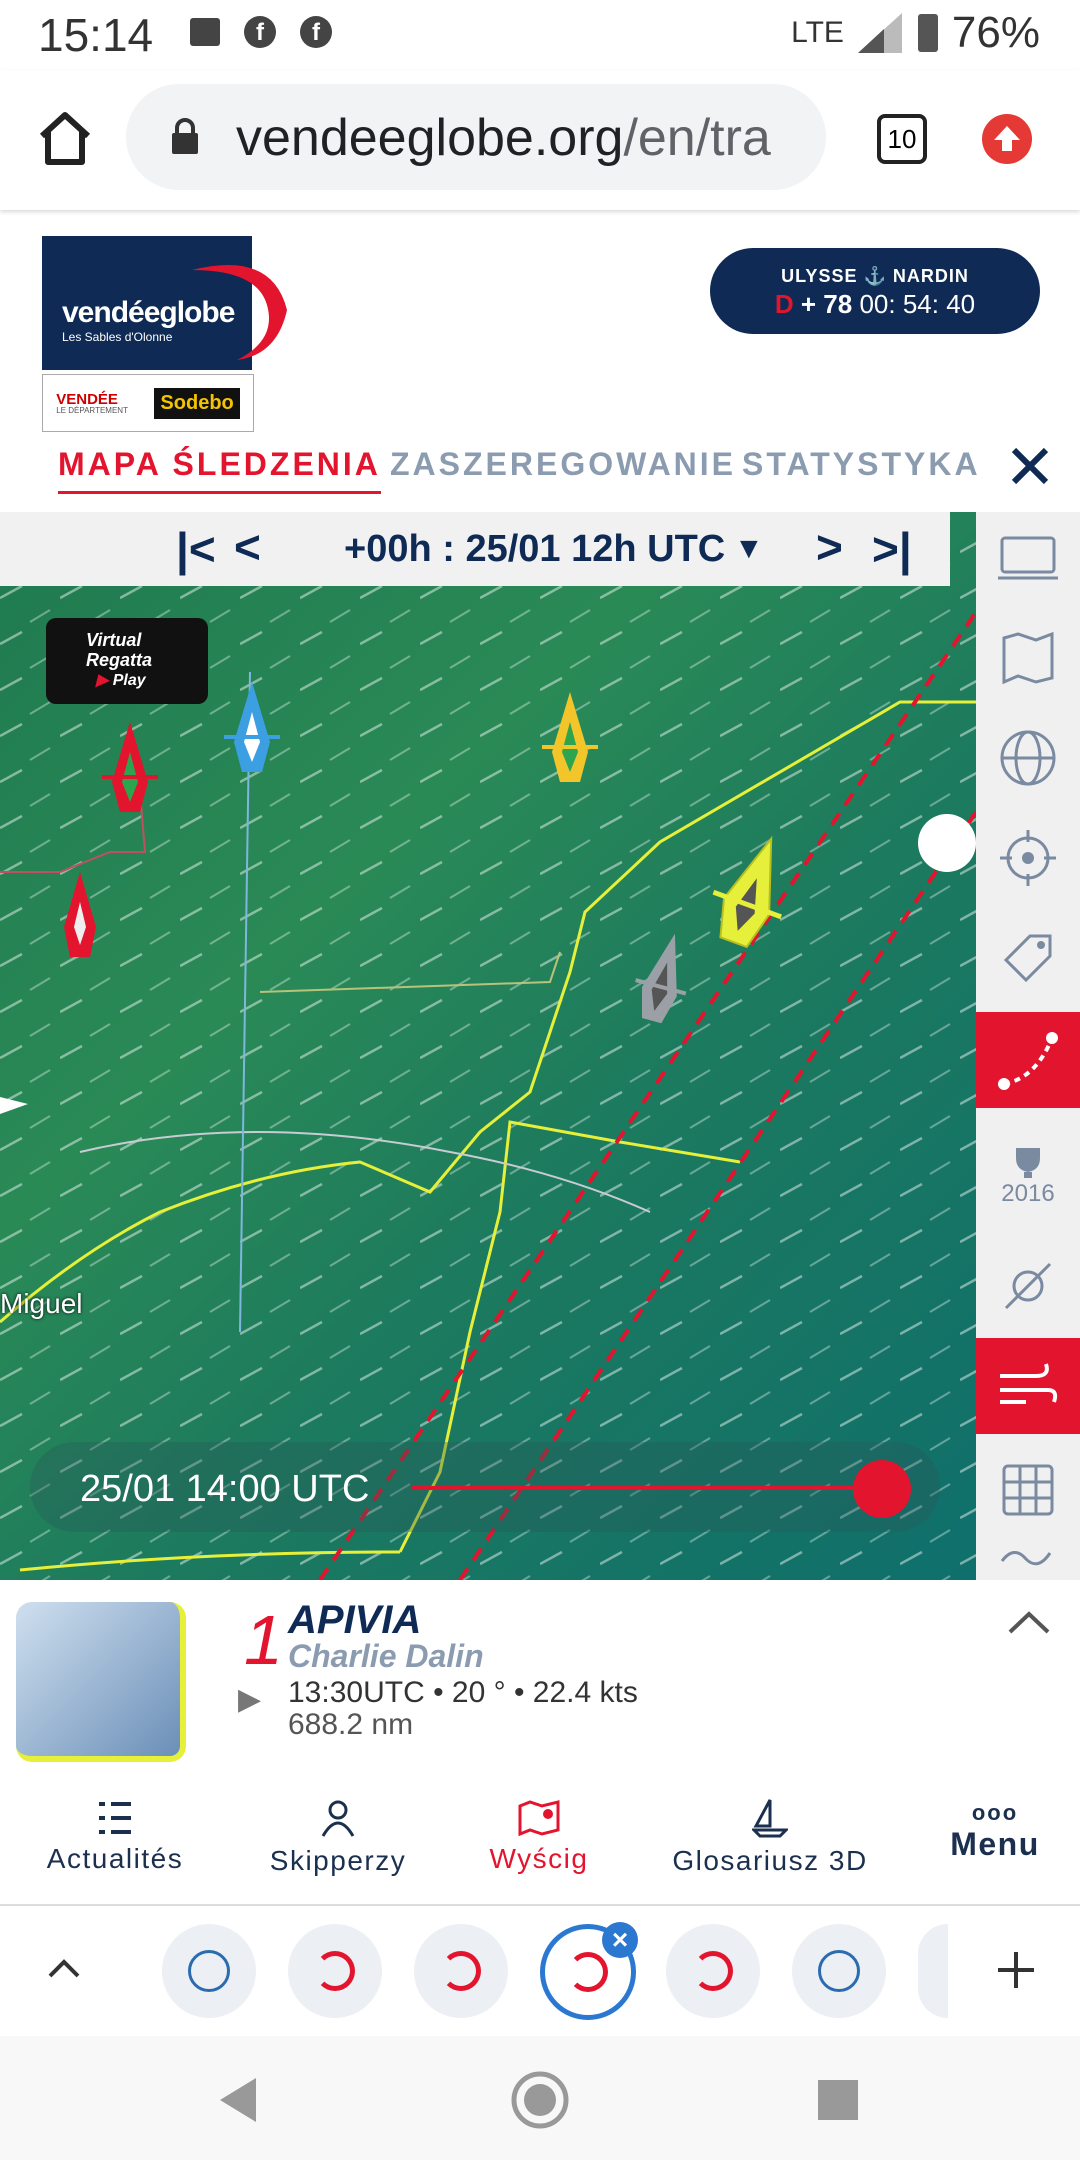 The height and width of the screenshot is (2160, 1080). What do you see at coordinates (1028, 1060) in the screenshot?
I see `route-icon` at bounding box center [1028, 1060].